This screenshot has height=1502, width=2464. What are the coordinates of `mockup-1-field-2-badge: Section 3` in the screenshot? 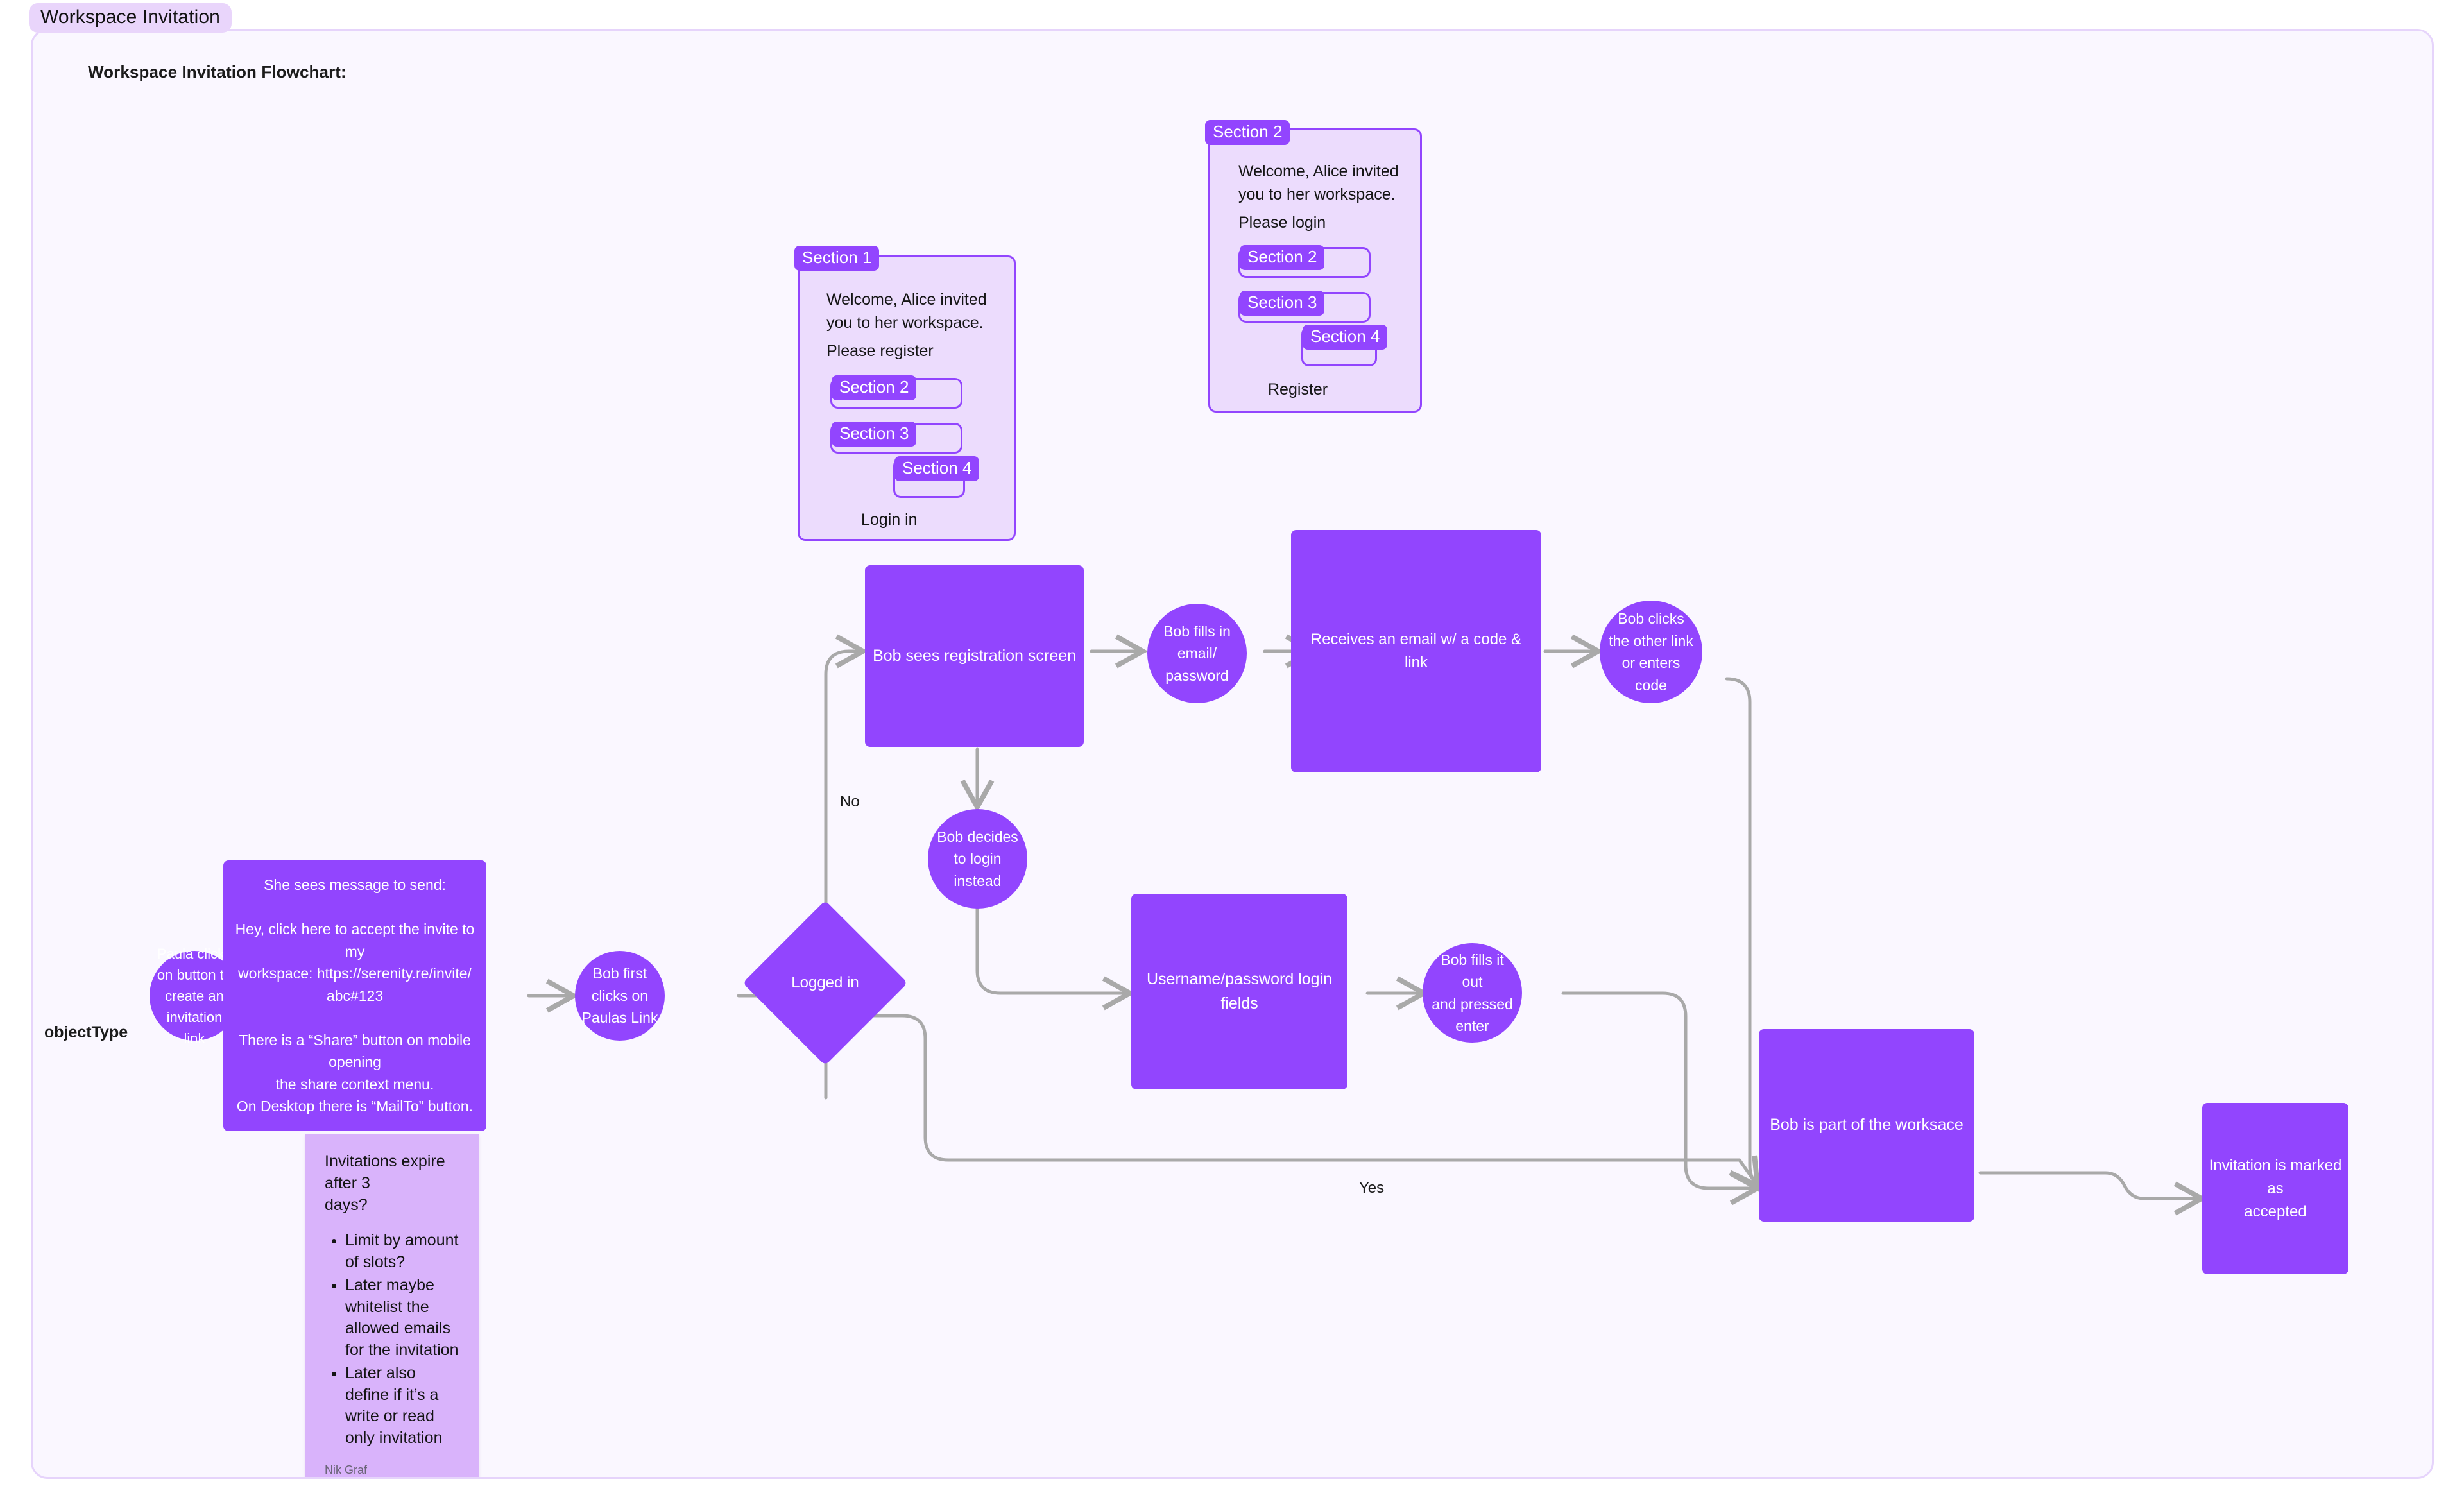 It's located at (875, 434).